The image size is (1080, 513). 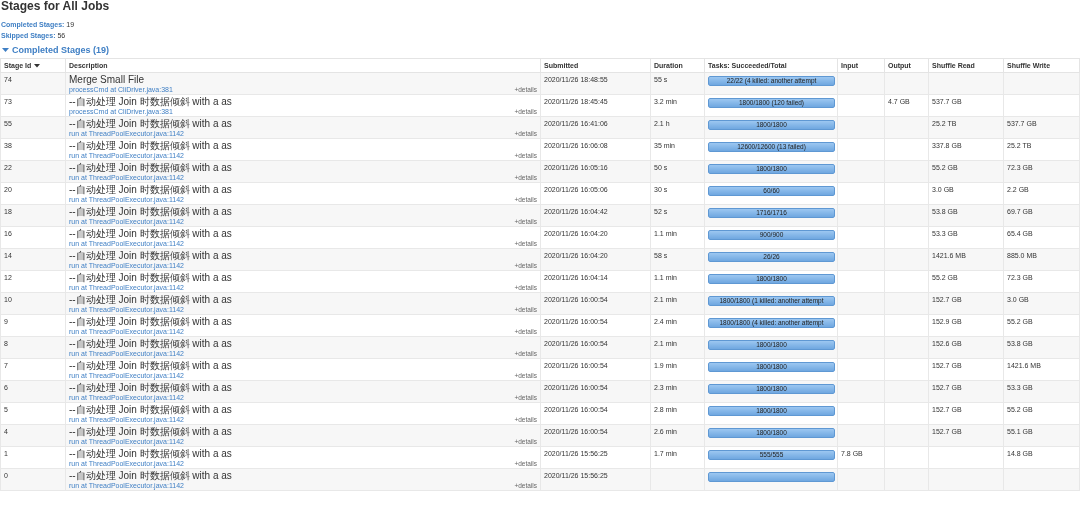 What do you see at coordinates (37, 65) in the screenshot?
I see `sort-caret-icon` at bounding box center [37, 65].